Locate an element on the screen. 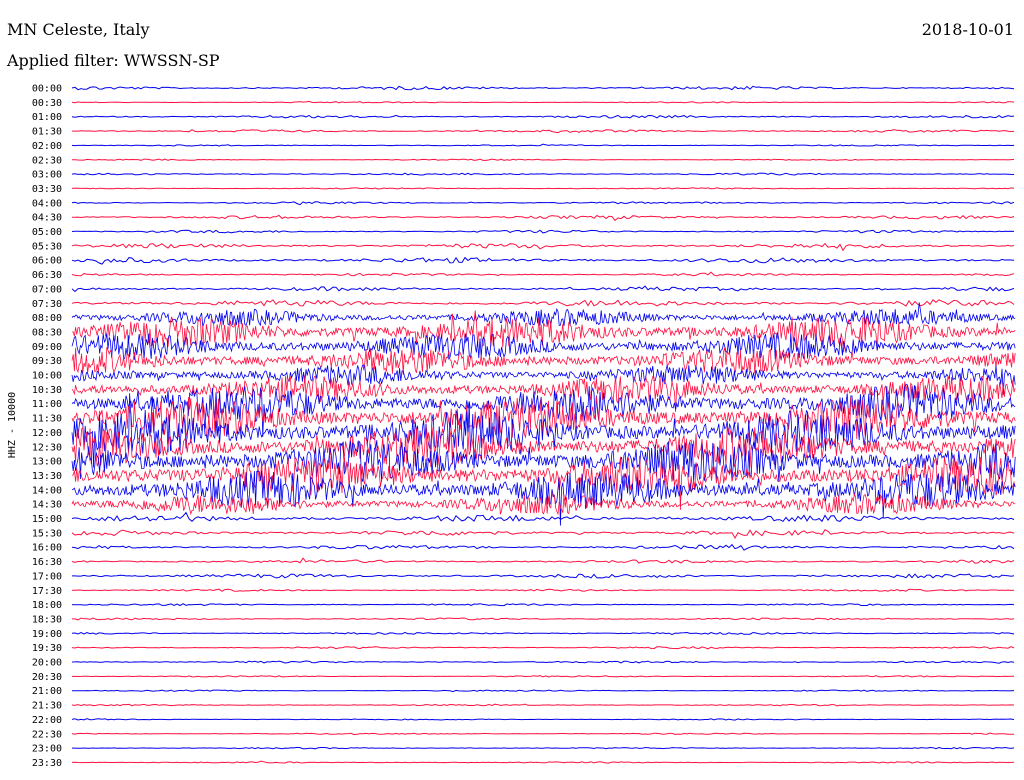 This screenshot has width=1024, height=780. row-label: 22:30 is located at coordinates (47, 734).